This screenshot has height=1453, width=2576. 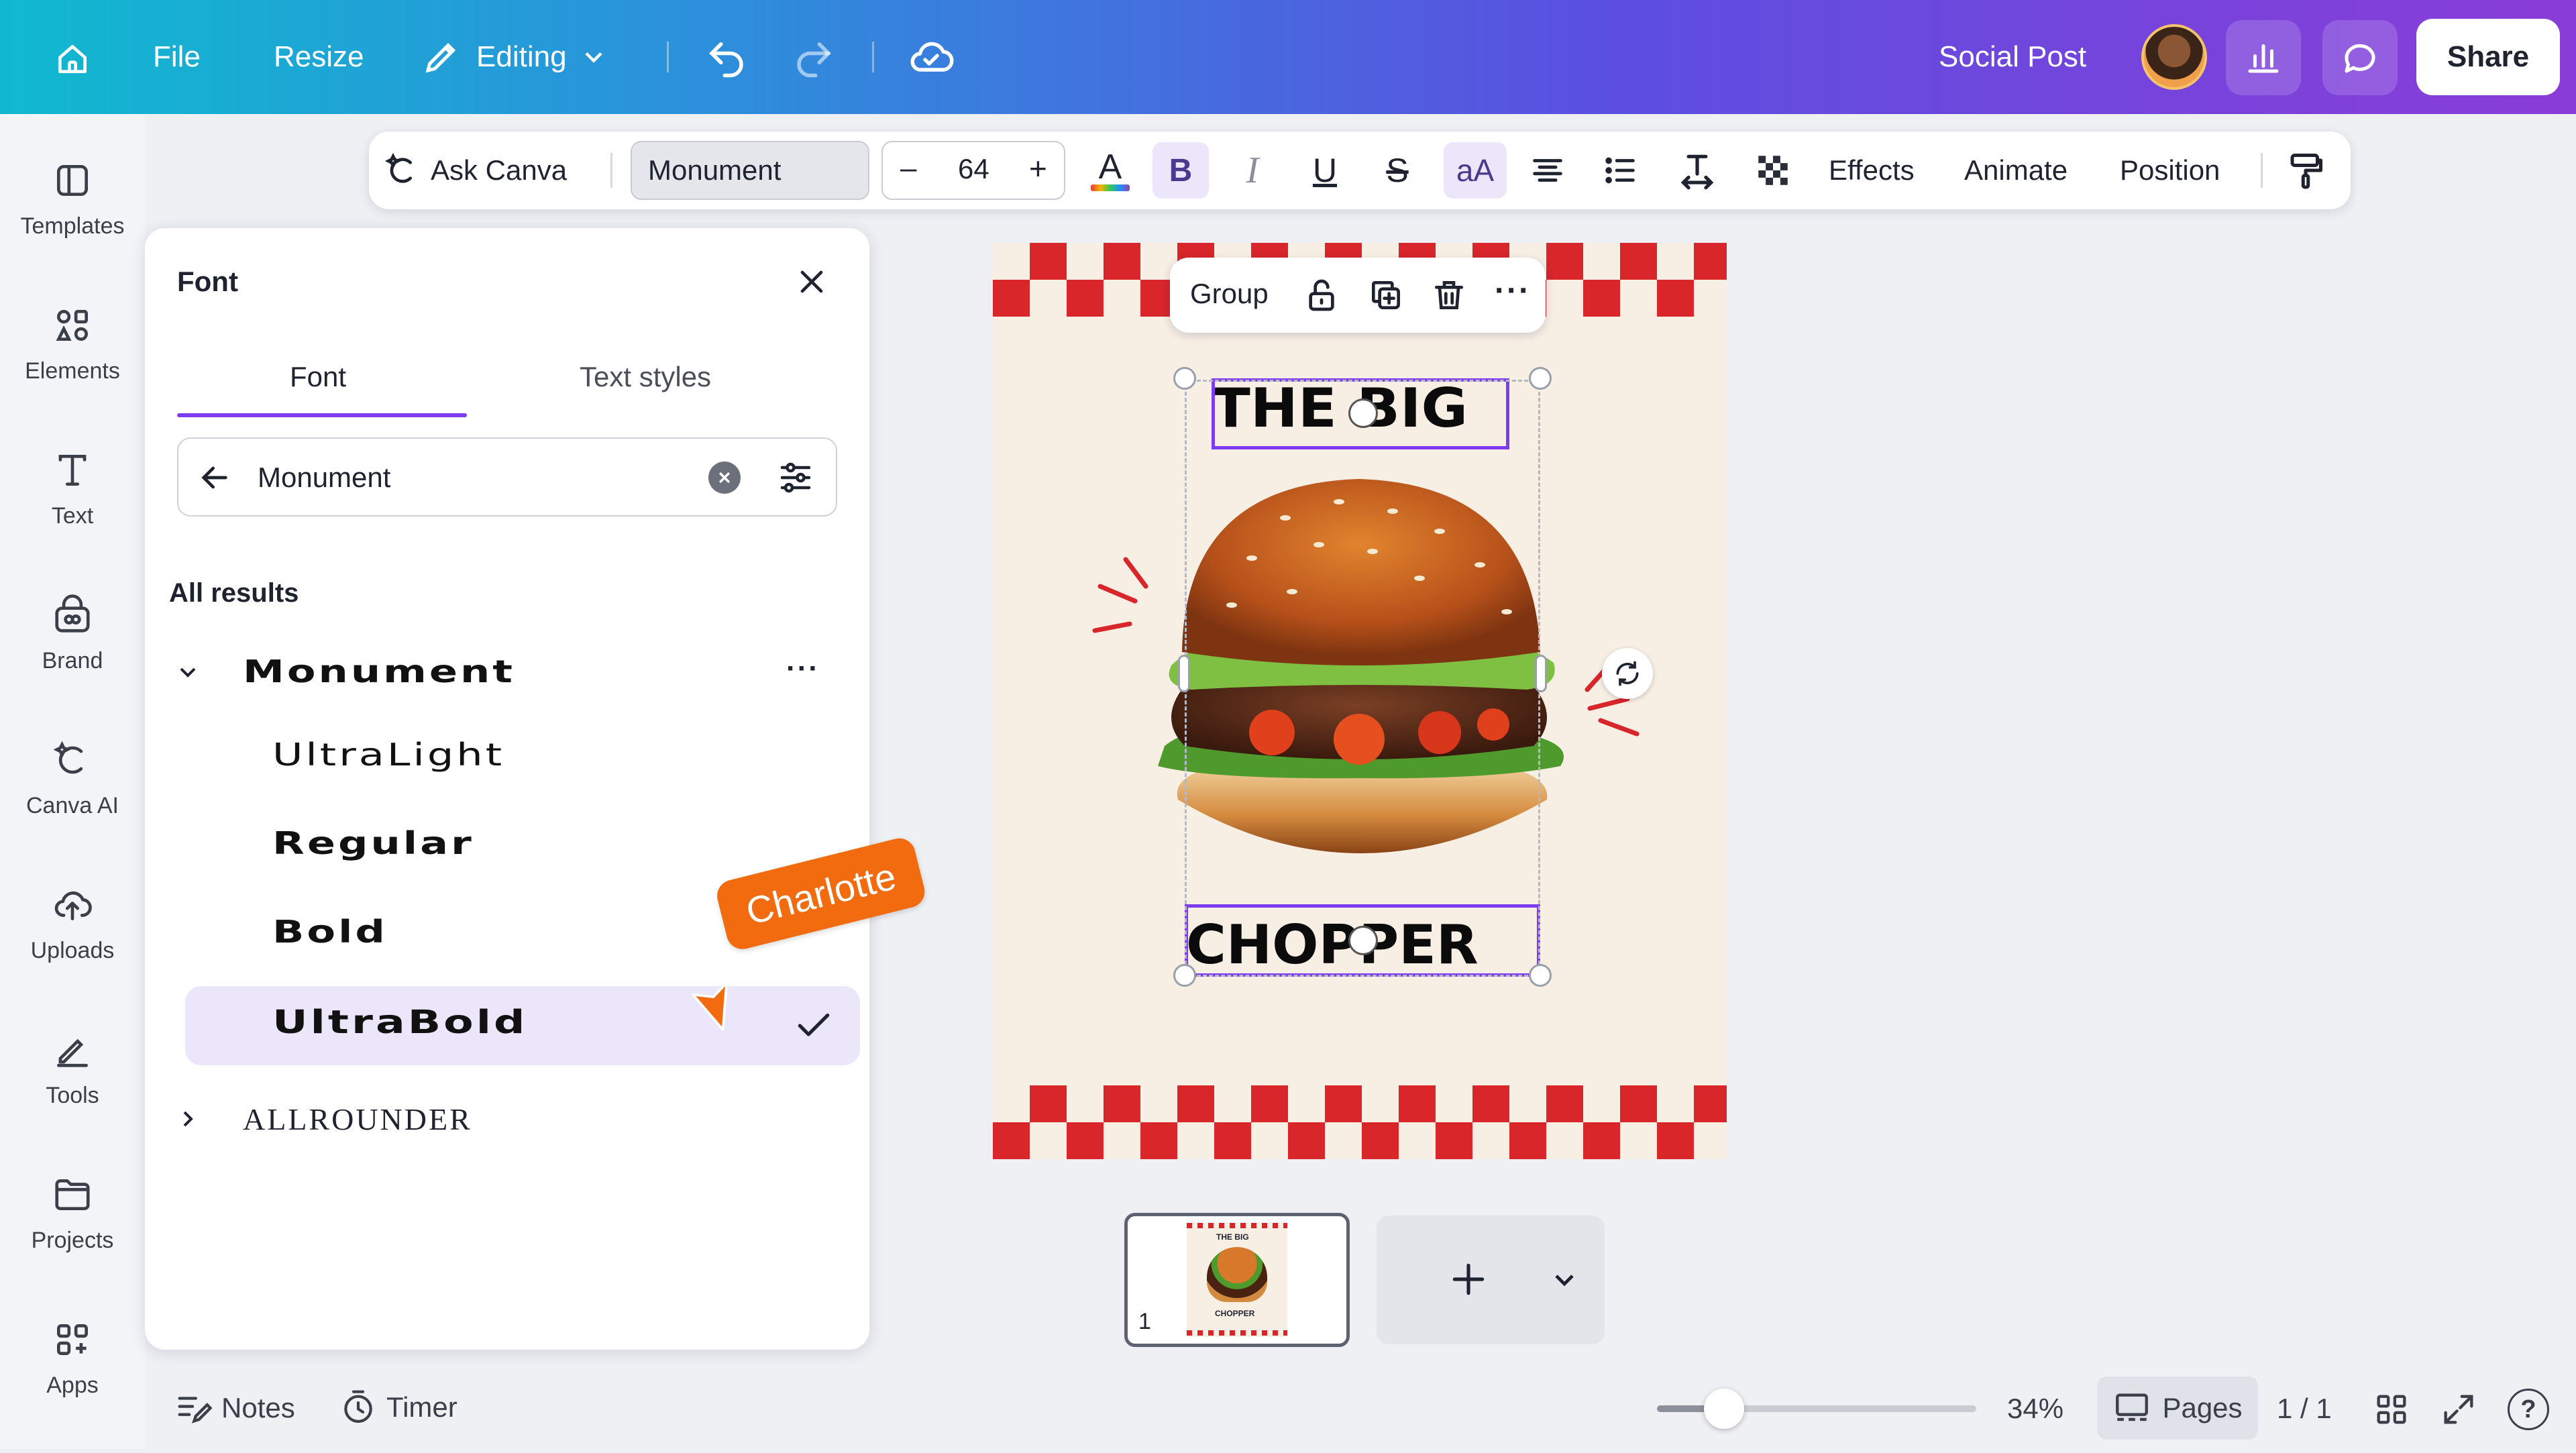 I want to click on copy-style-button, so click(x=2305, y=170).